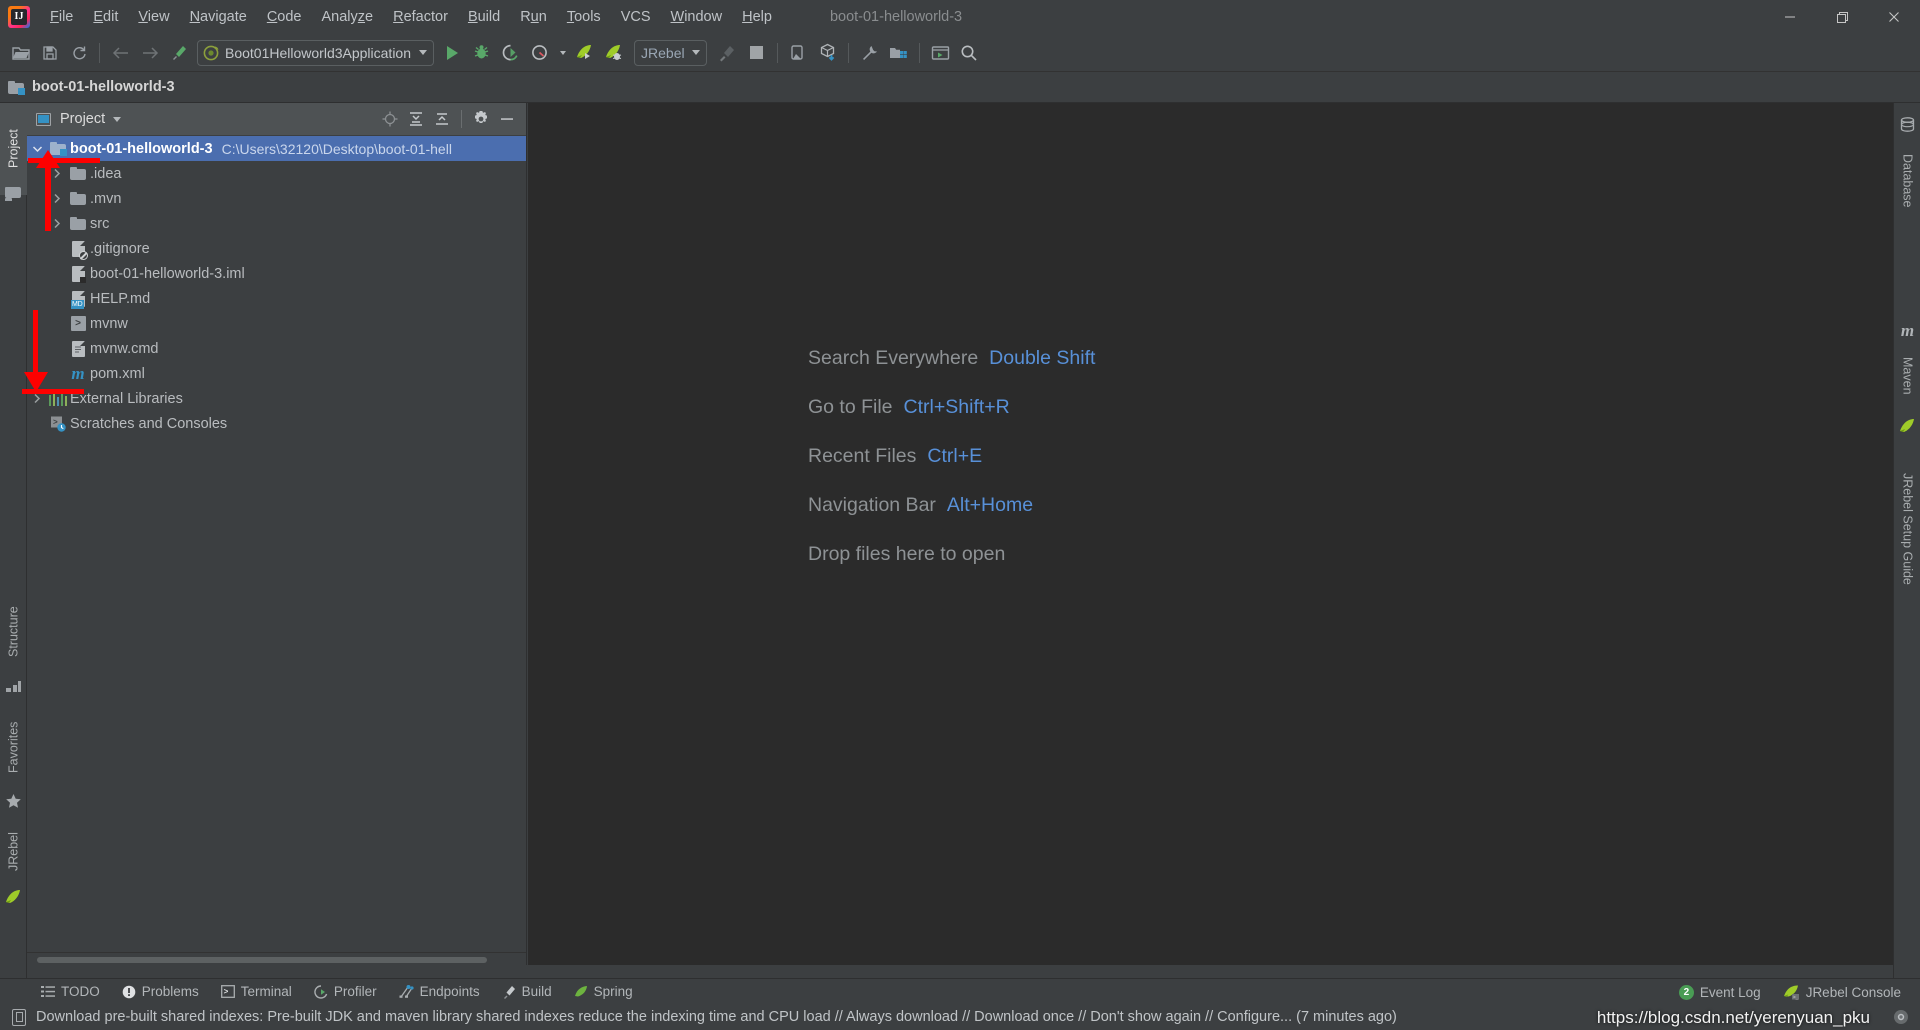 This screenshot has width=1920, height=1030. What do you see at coordinates (13, 149) in the screenshot?
I see `sidebar-item-project: Project` at bounding box center [13, 149].